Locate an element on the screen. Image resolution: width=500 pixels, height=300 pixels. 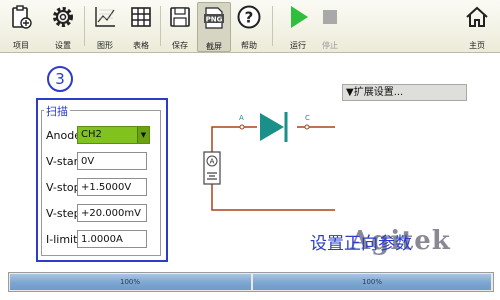
project-label: 项目 is located at coordinates (21, 45).